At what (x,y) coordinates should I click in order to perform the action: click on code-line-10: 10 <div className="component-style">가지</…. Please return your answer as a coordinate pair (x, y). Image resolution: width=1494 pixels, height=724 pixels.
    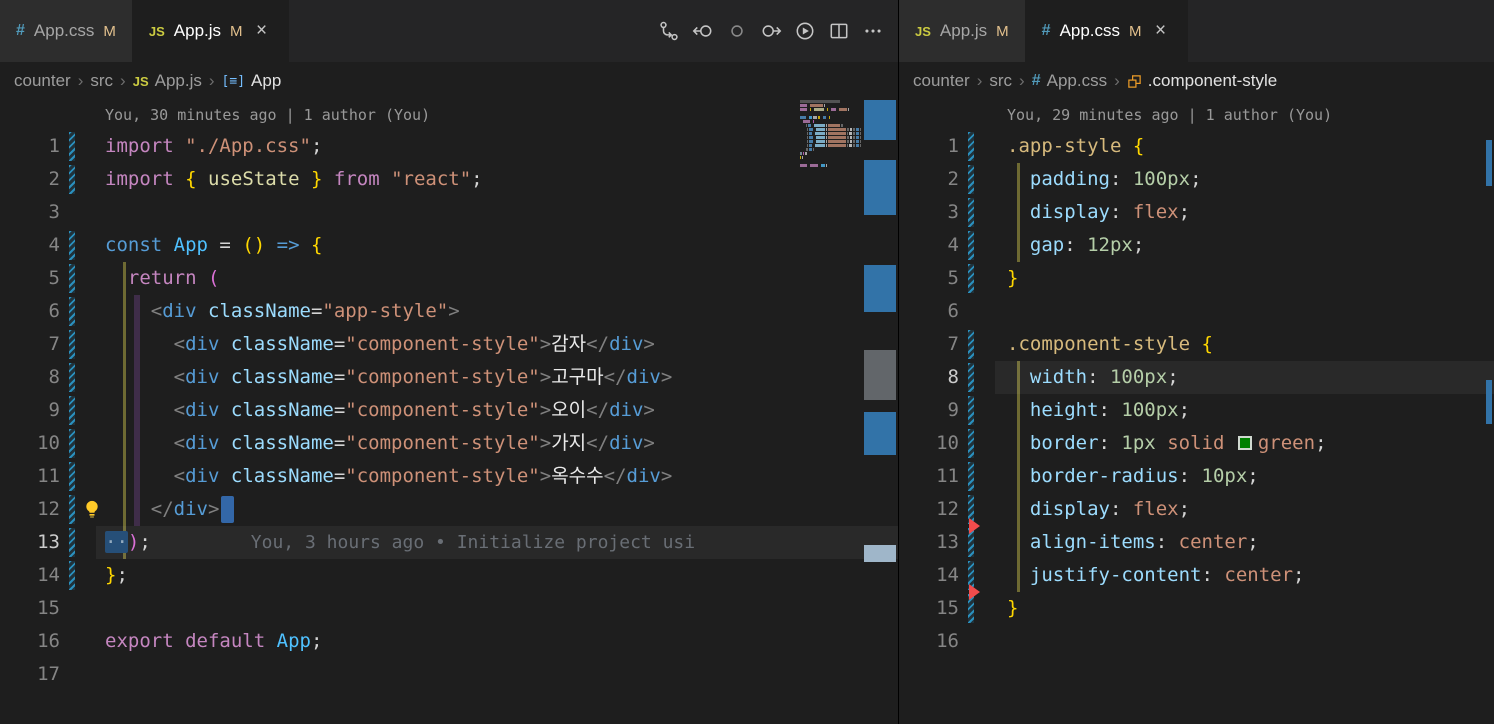
    Looking at the image, I should click on (449, 443).